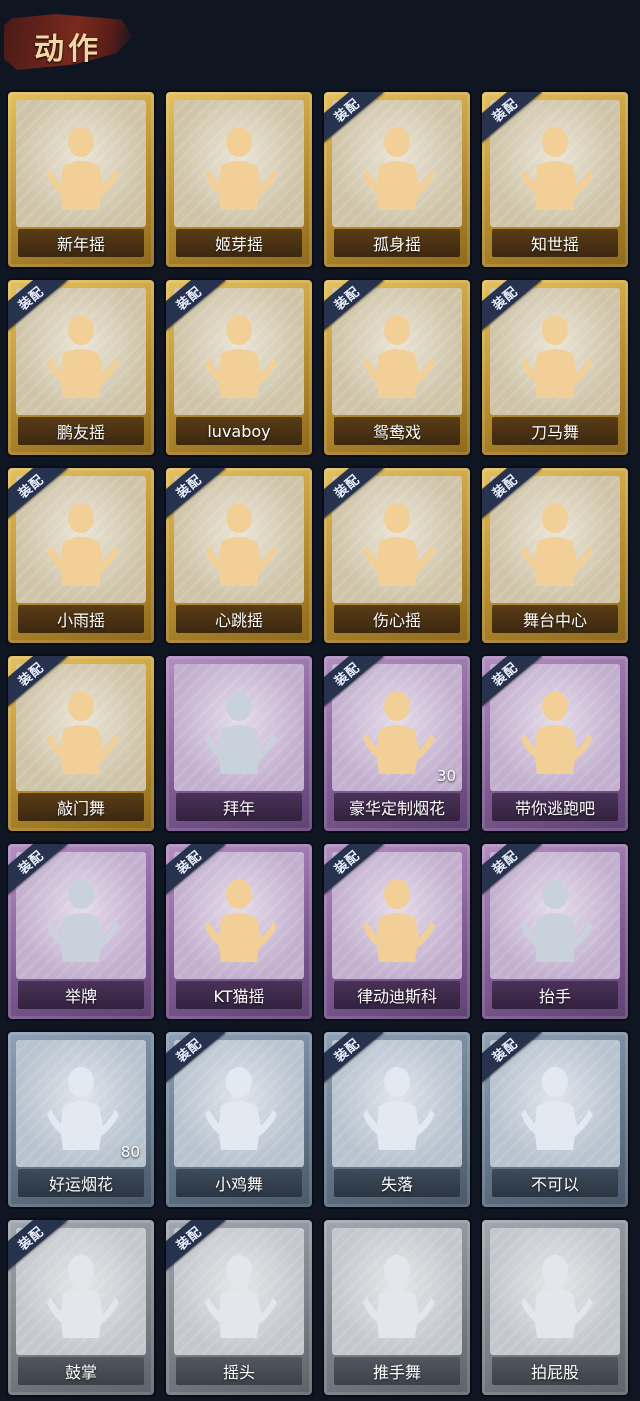 The image size is (640, 1401). I want to click on emote-name: luvaboy, so click(239, 431).